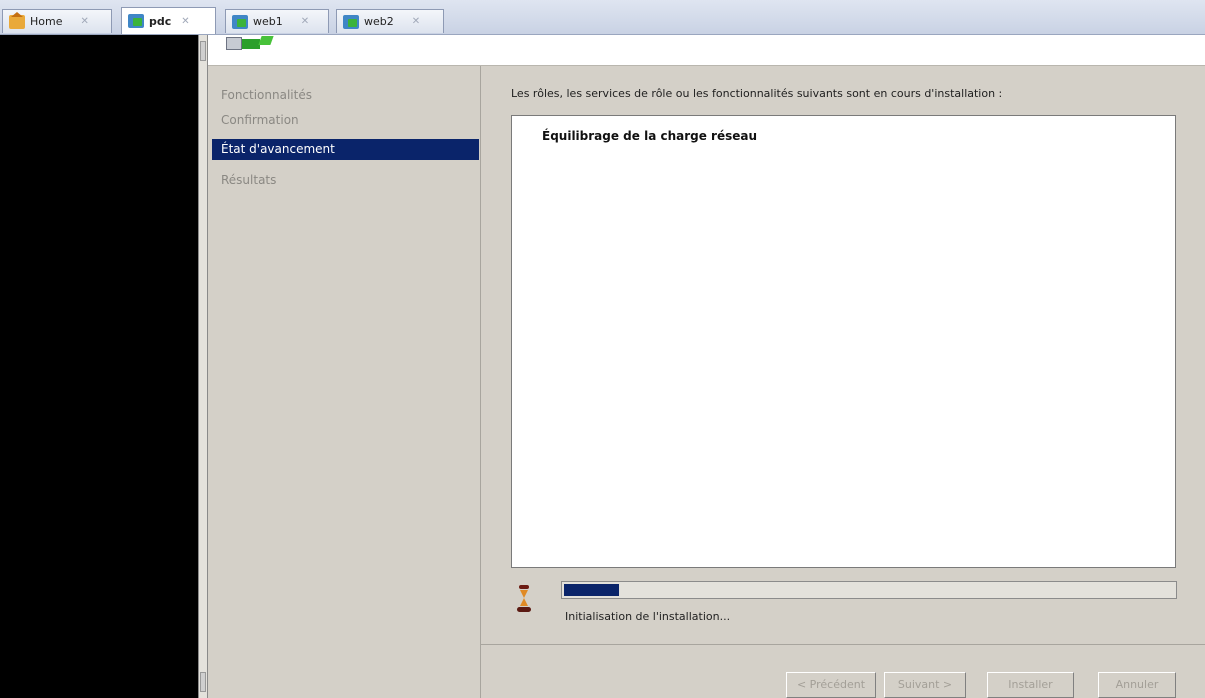  I want to click on tab-strip: Home ✕ pdc ✕ web1 ✕ web2 ✕, so click(602, 17).